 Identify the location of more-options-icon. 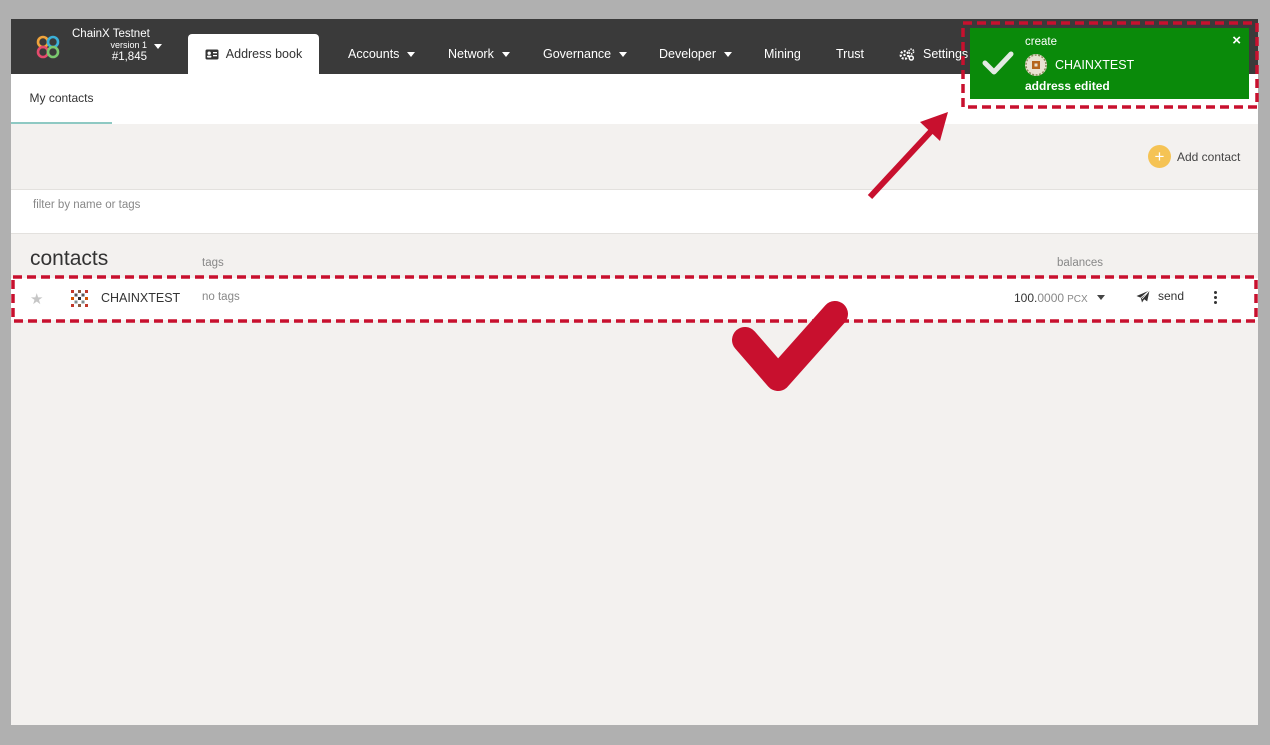
(1215, 299).